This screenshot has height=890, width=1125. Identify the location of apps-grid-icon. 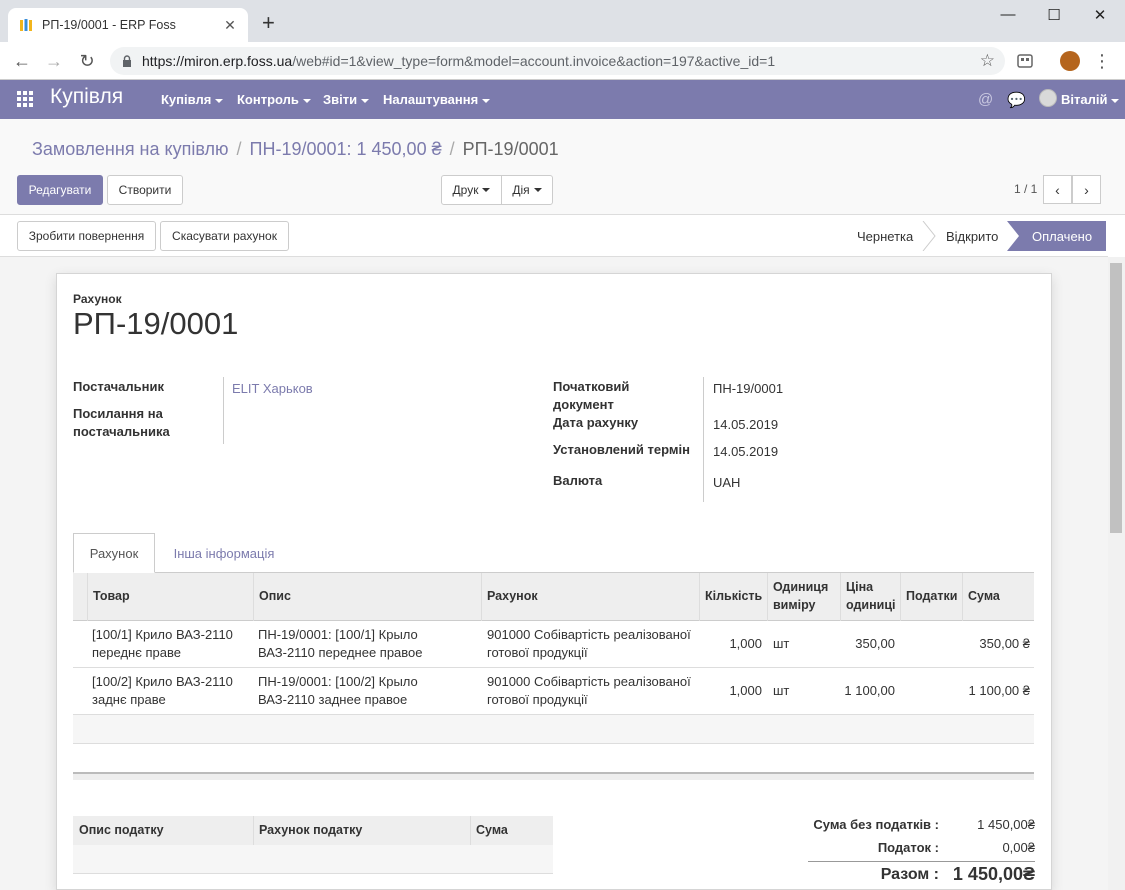
(25, 99).